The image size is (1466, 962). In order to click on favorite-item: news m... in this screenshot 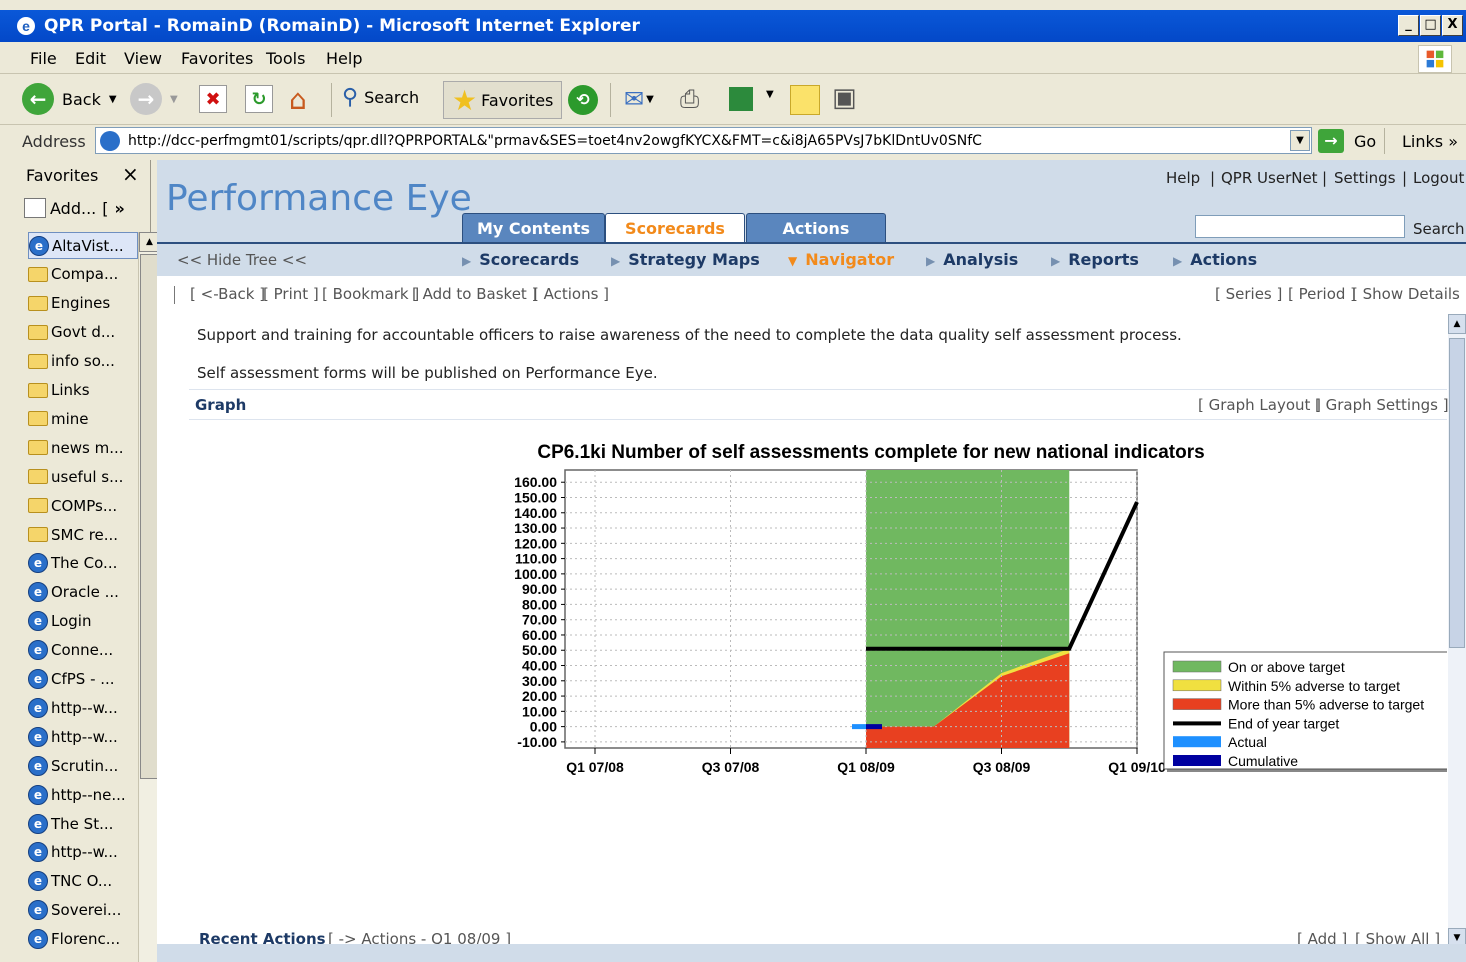, I will do `click(83, 447)`.